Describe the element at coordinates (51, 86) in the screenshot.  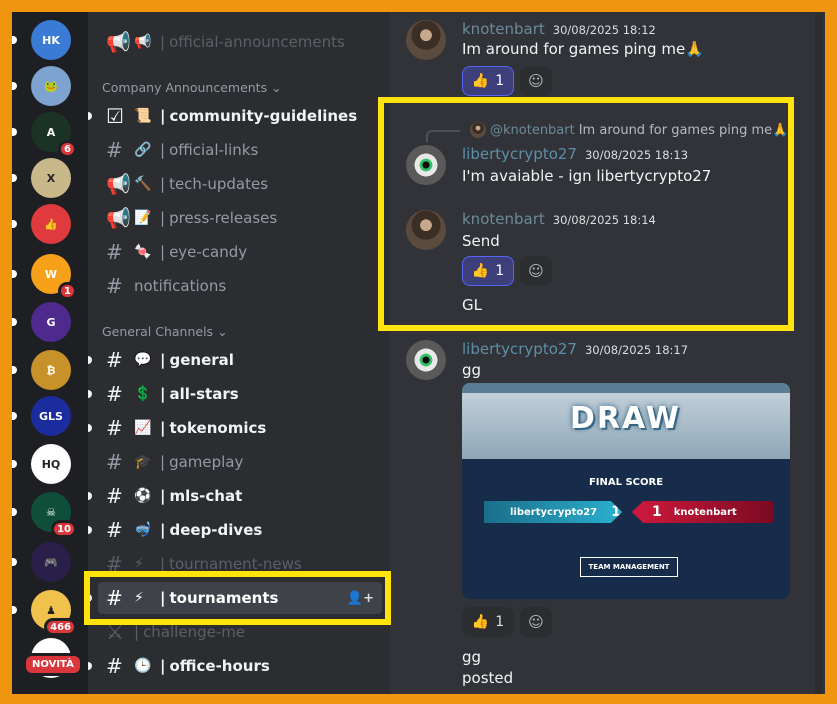
I see `server-icon: 🐸` at that location.